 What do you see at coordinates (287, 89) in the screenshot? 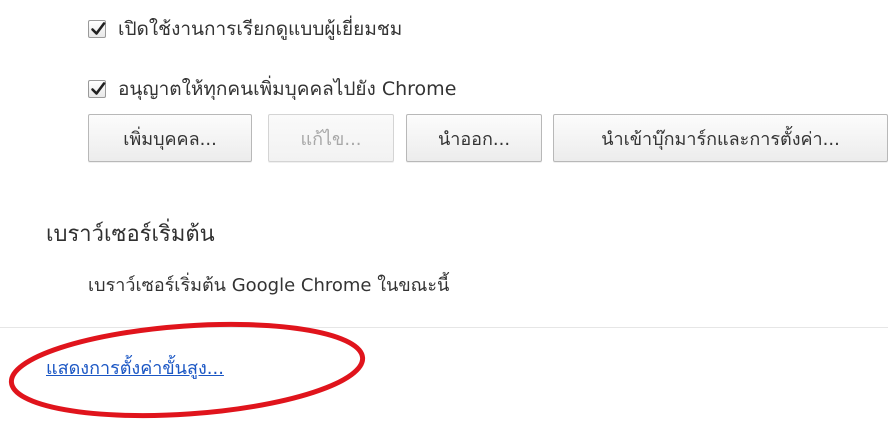
I see `anyone-add-person-label: อนุญาตให้ทุกคนเพิ่มบุคคลไปยัง Chrome` at bounding box center [287, 89].